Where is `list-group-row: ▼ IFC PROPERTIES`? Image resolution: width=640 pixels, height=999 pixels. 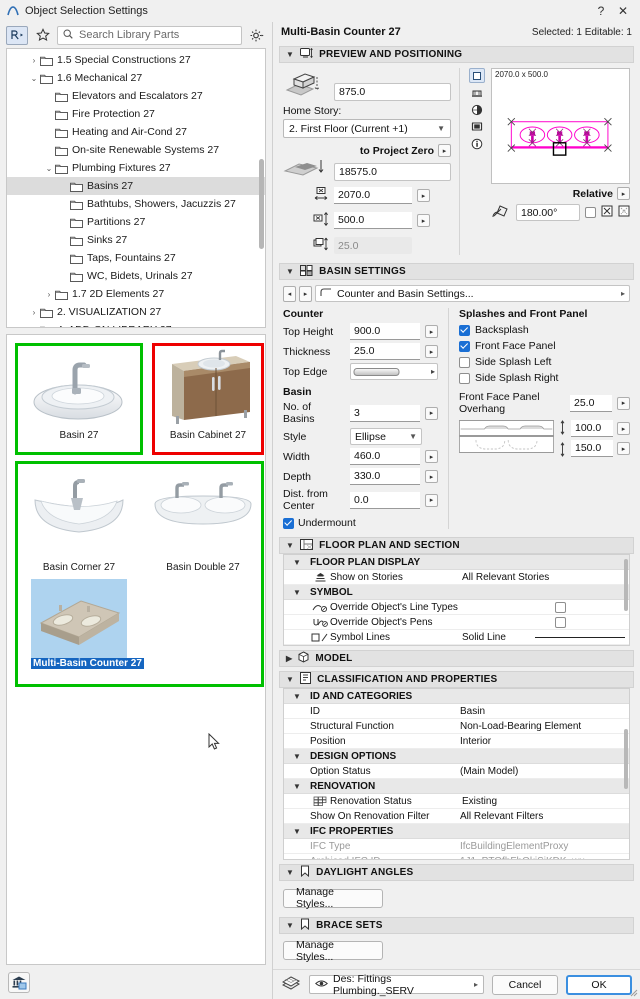
list-group-row: ▼ IFC PROPERTIES is located at coordinates (456, 831).